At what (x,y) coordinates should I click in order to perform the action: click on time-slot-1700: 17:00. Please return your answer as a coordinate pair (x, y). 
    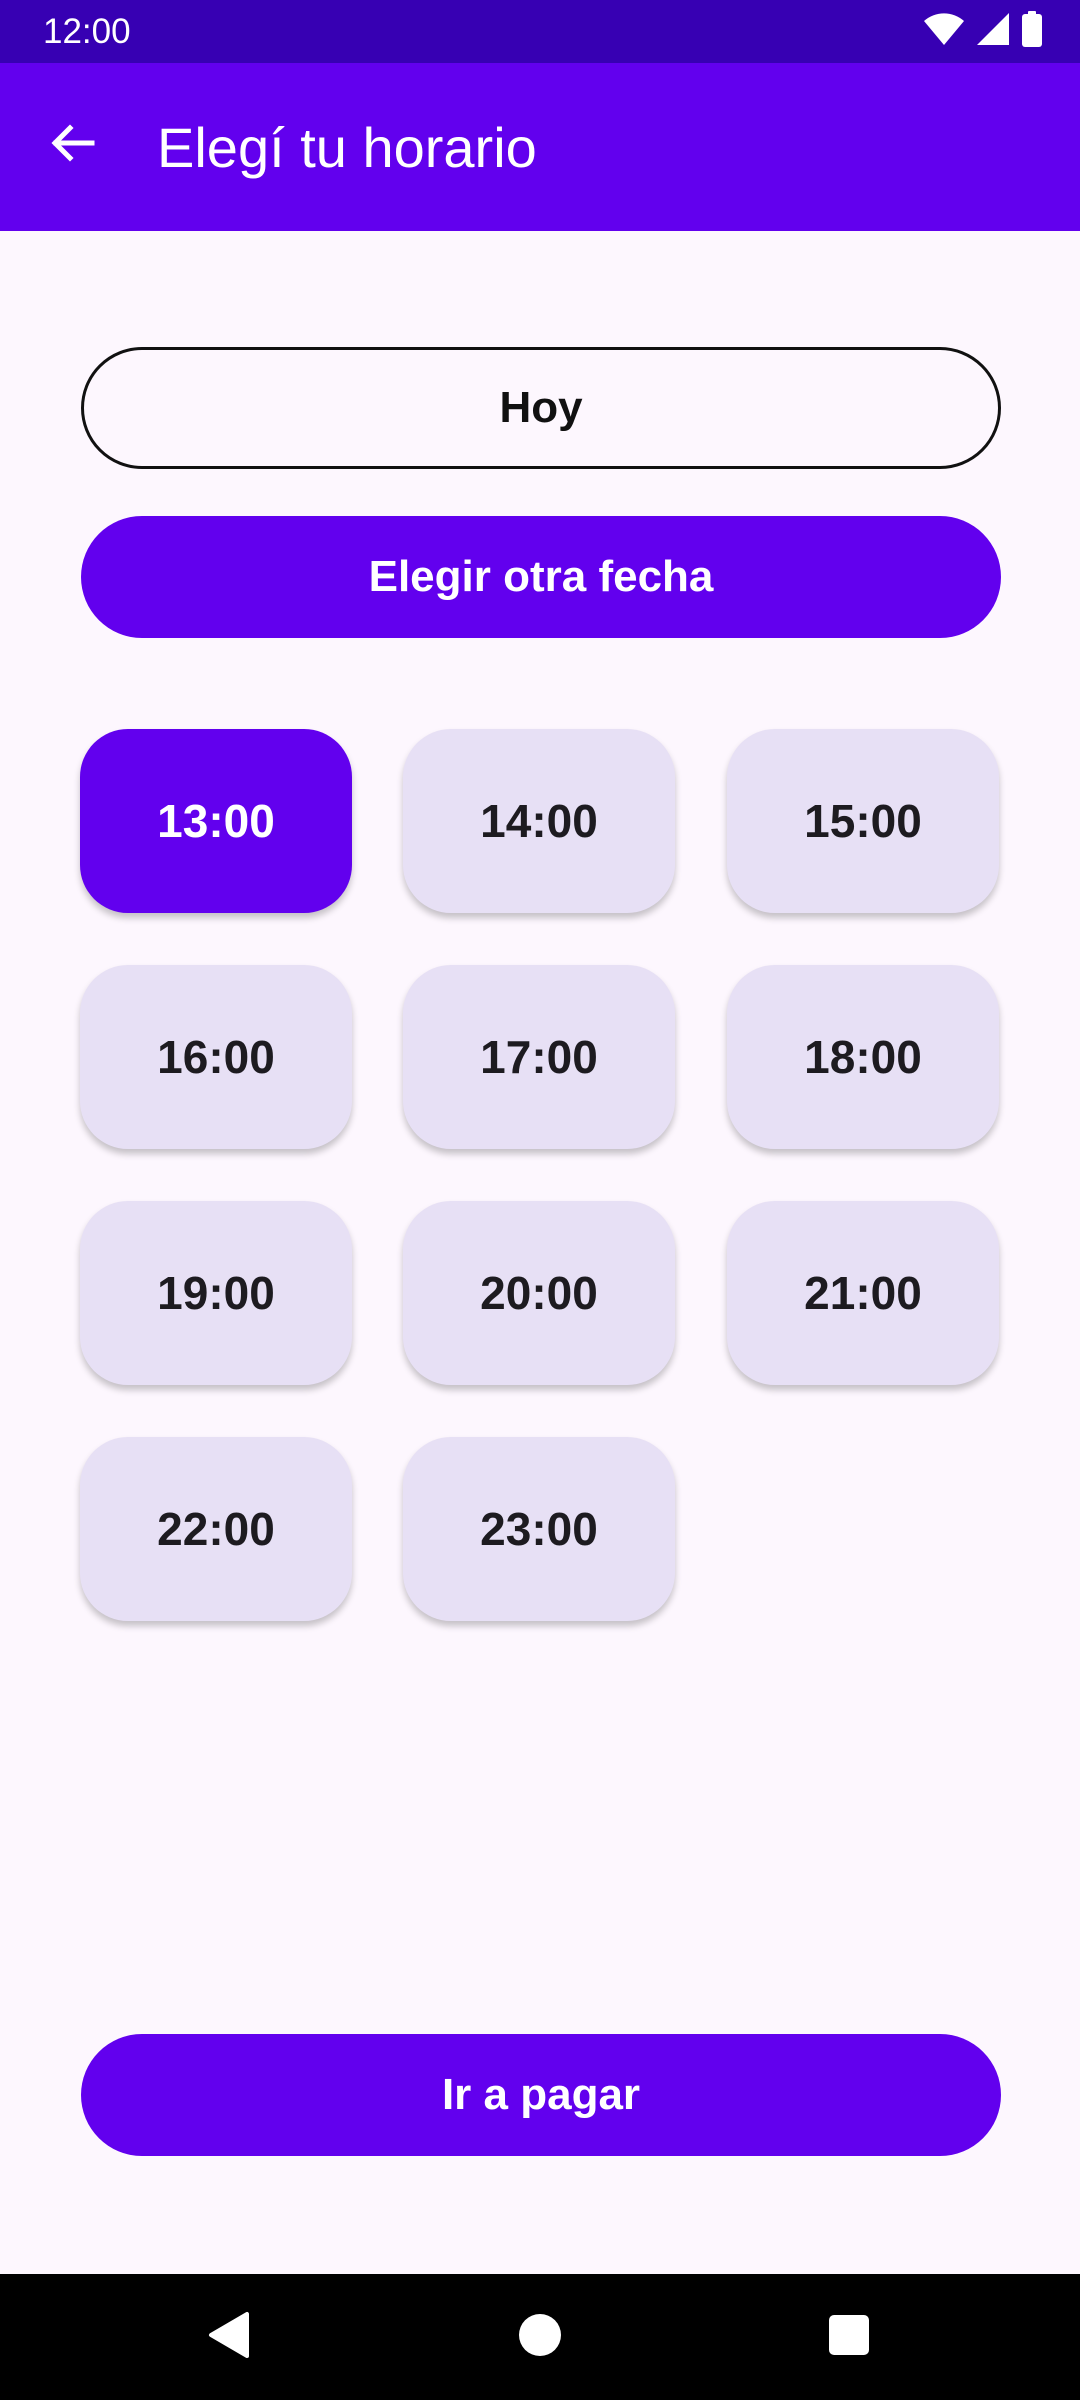
    Looking at the image, I should click on (539, 1057).